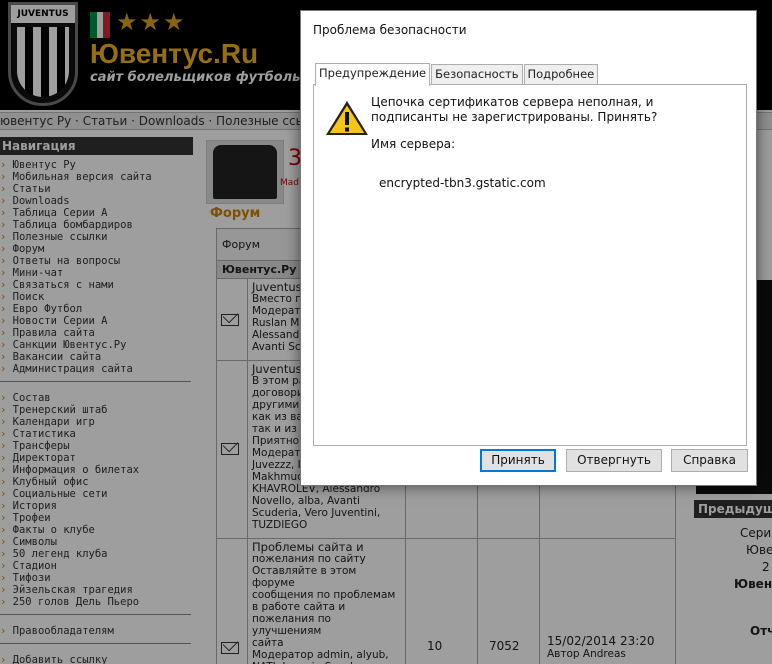 The image size is (772, 664). I want to click on tab-security: Безопасность, so click(477, 74).